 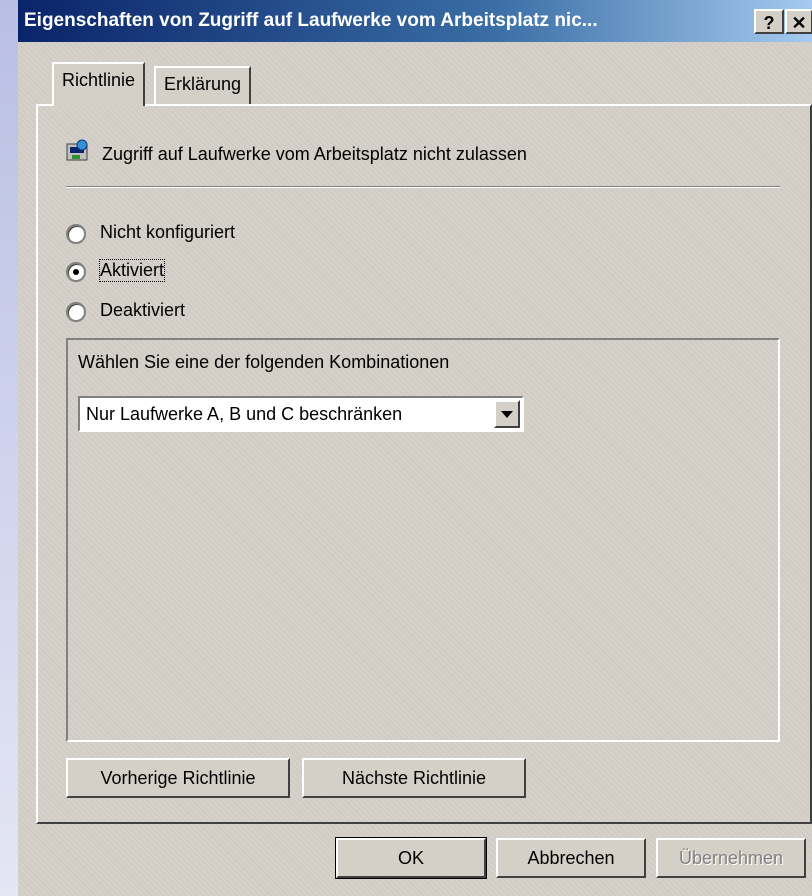 What do you see at coordinates (731, 858) in the screenshot?
I see `apply-button: Übernehmen` at bounding box center [731, 858].